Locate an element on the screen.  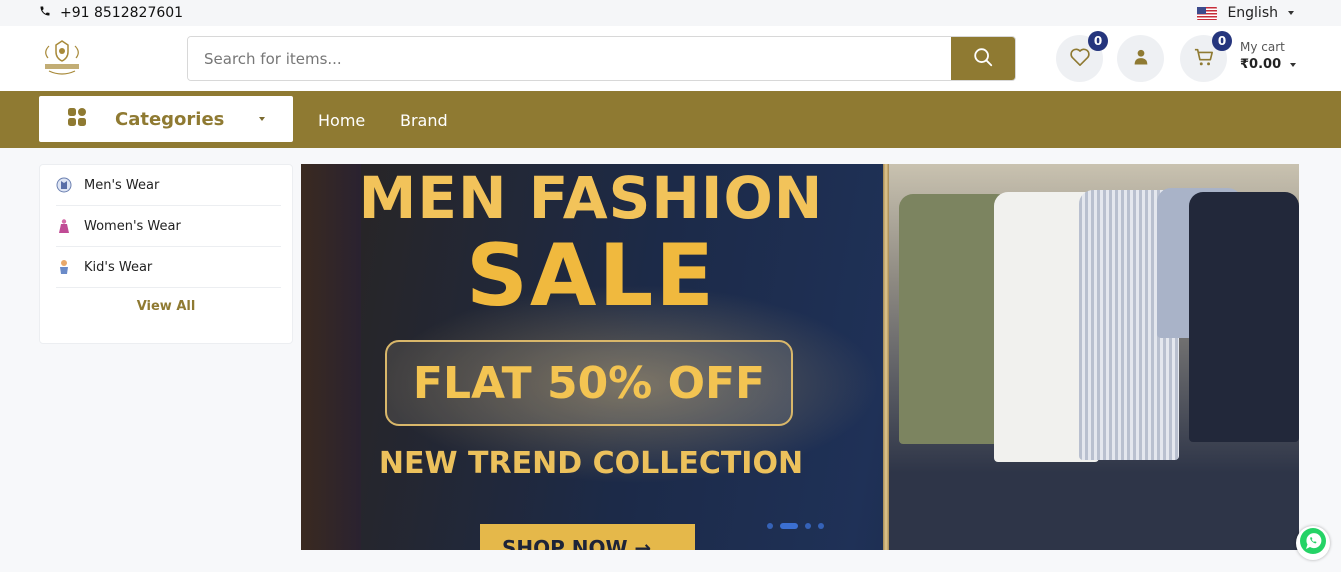
sidebar-item-label: Men's Wear is located at coordinates (122, 185).